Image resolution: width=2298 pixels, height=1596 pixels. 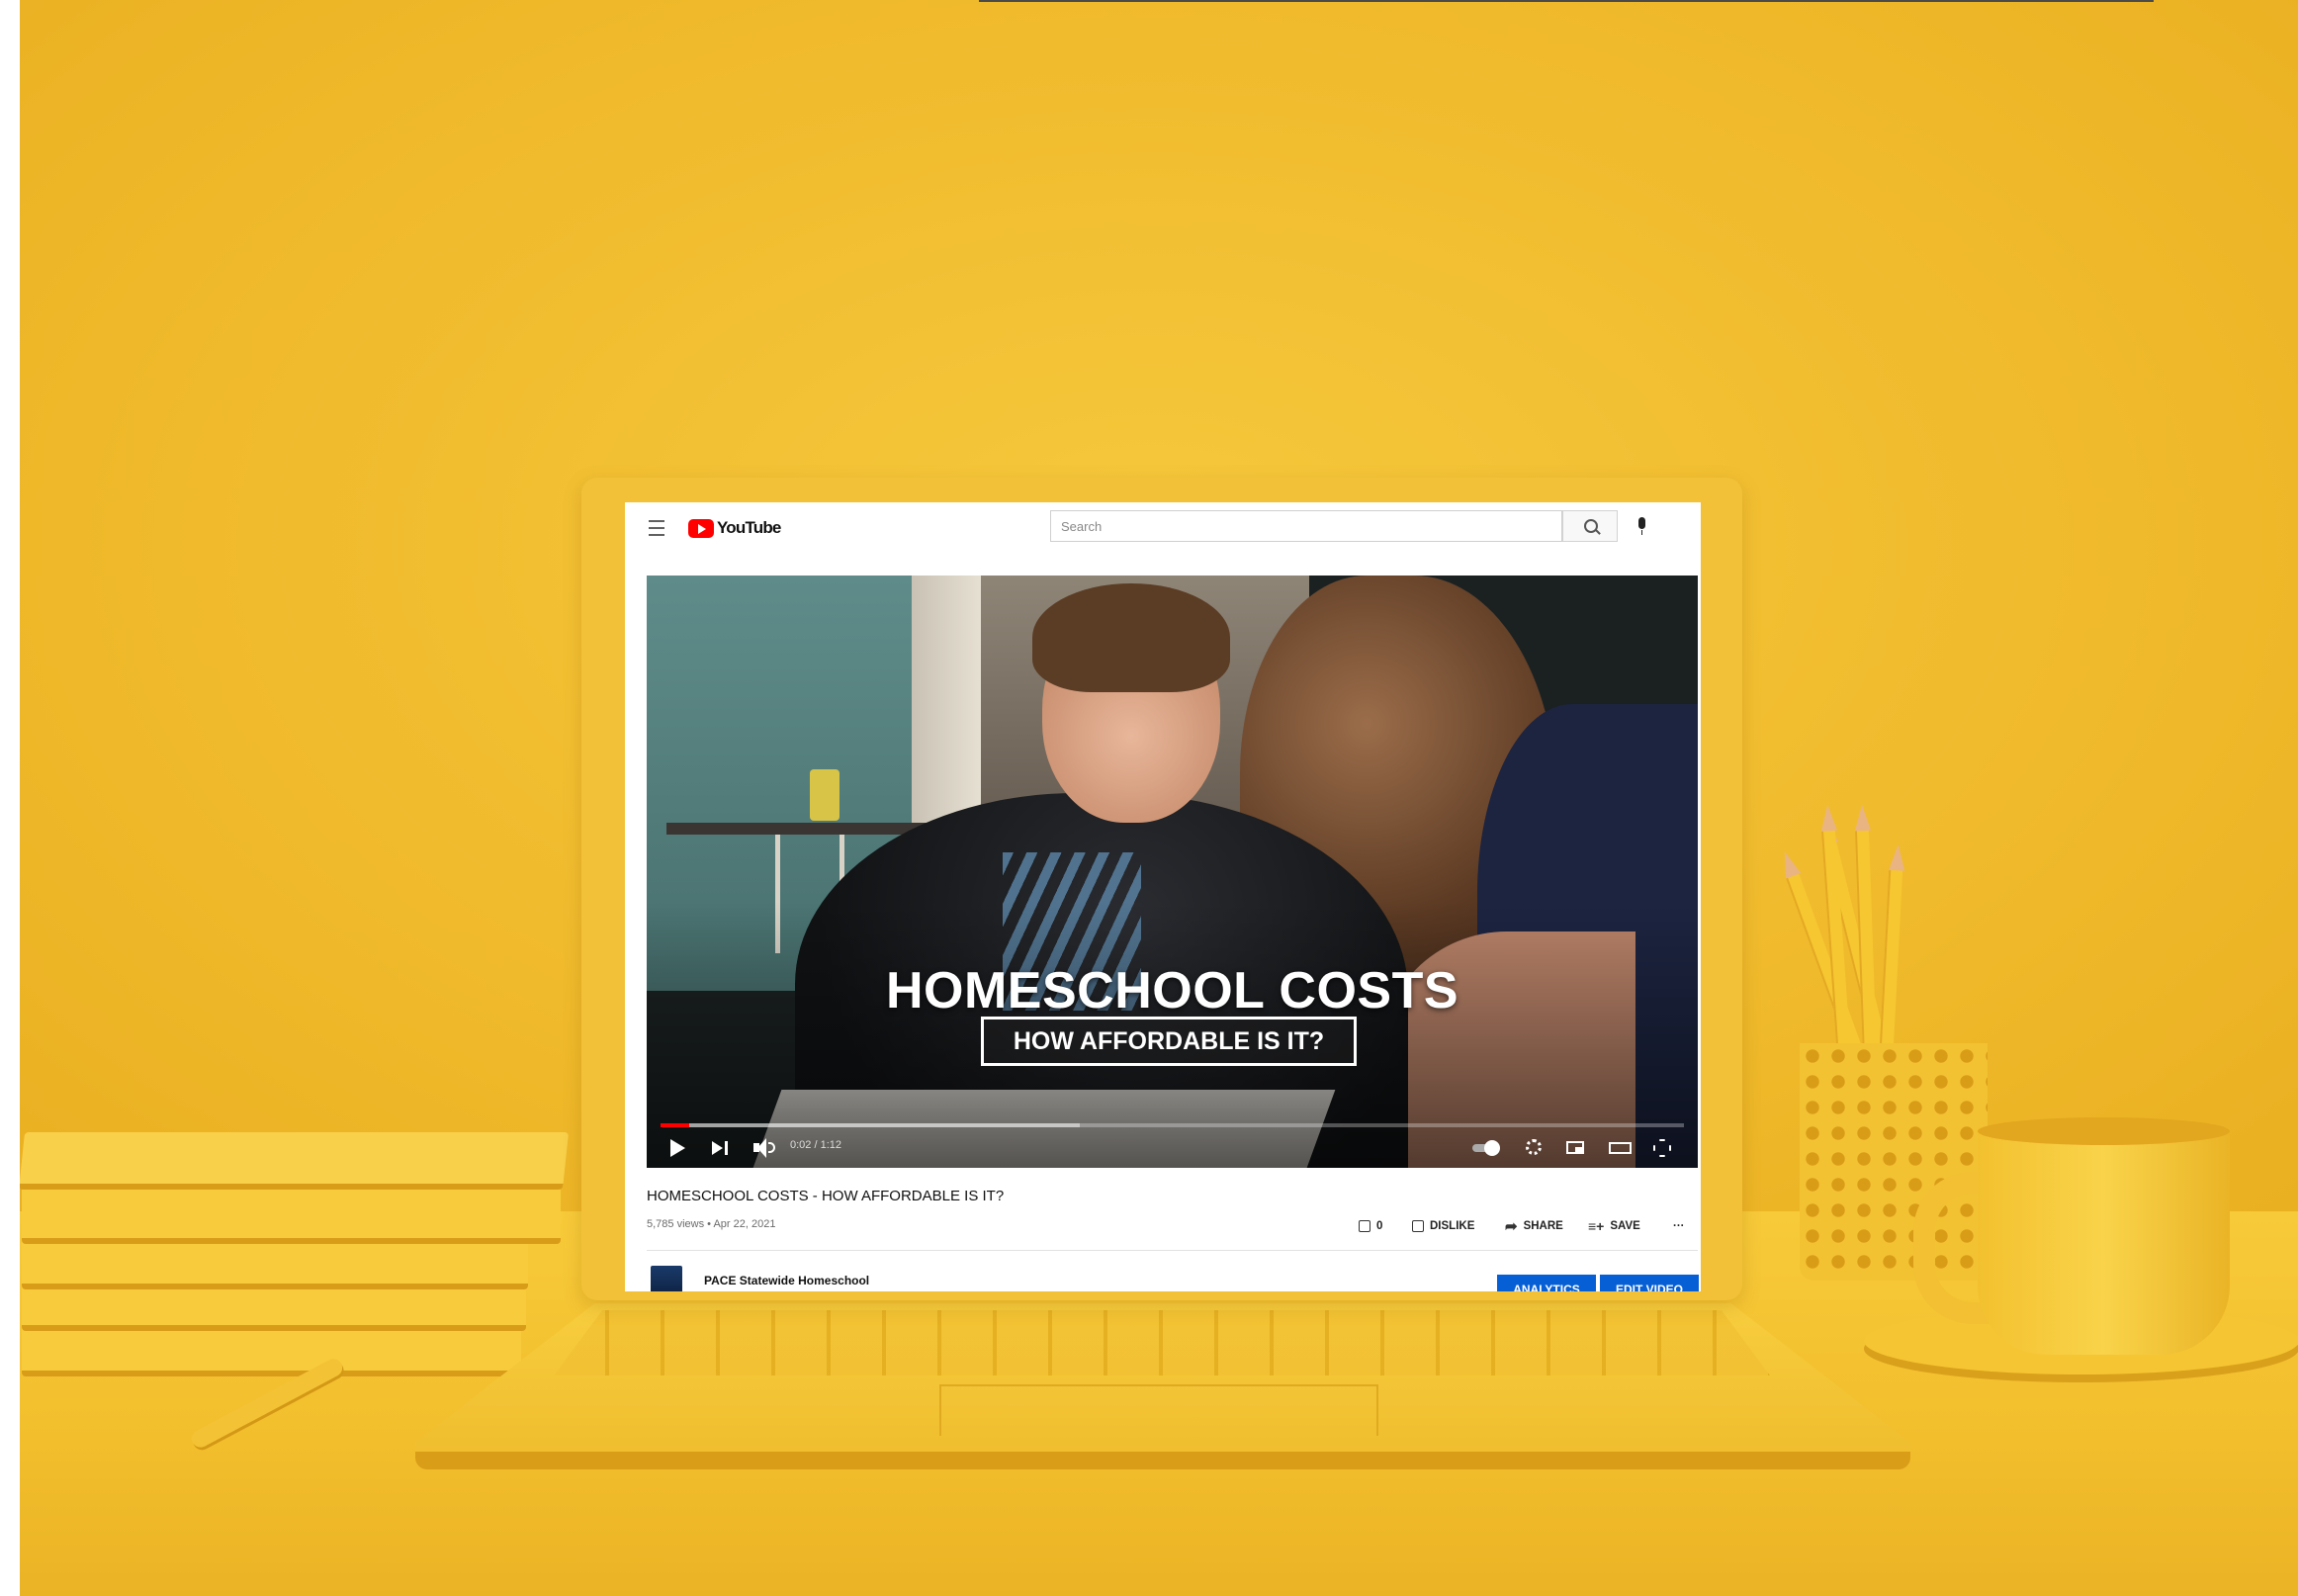 I want to click on search-icon, so click(x=1591, y=526).